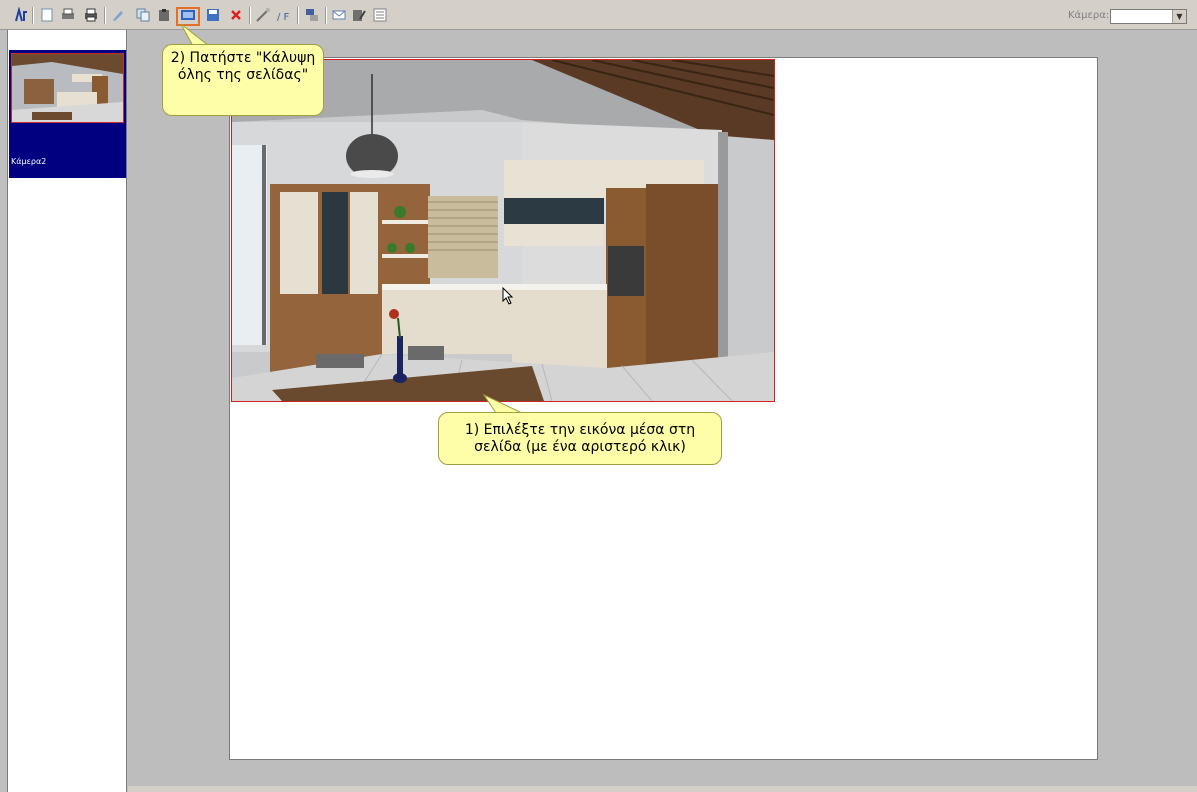 This screenshot has height=792, width=1197. What do you see at coordinates (1112, 22) in the screenshot?
I see `camera-select-value` at bounding box center [1112, 22].